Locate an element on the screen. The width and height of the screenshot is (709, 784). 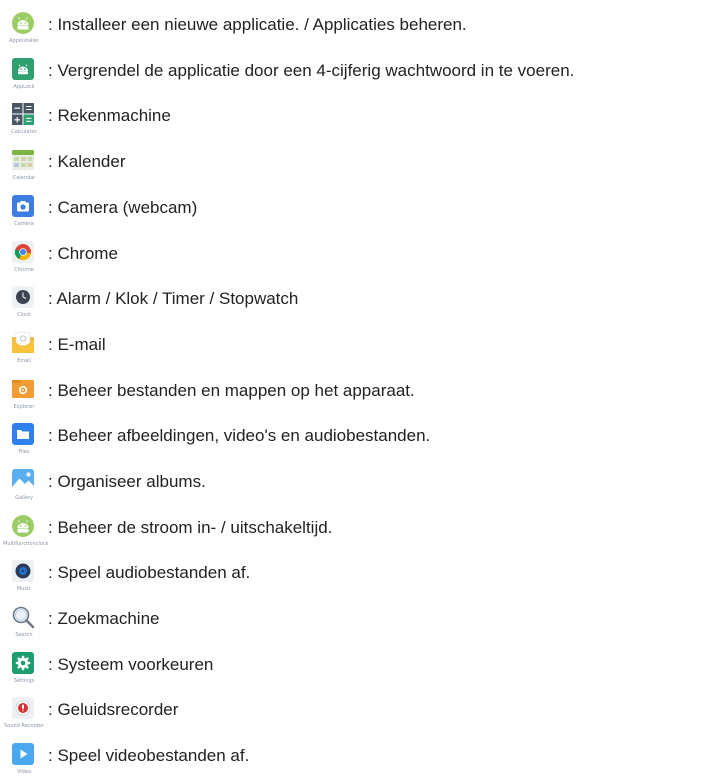
app-icon-tile: Calculator is located at coordinates (23, 122).